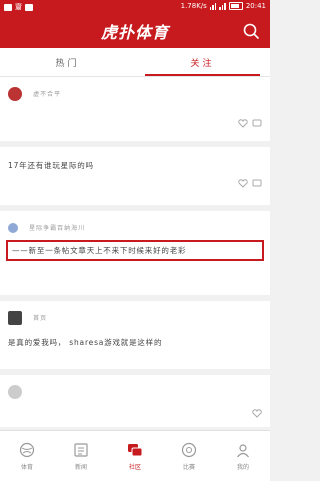 Image resolution: width=320 pixels, height=481 pixels. What do you see at coordinates (235, 6) in the screenshot?
I see `battery-icon` at bounding box center [235, 6].